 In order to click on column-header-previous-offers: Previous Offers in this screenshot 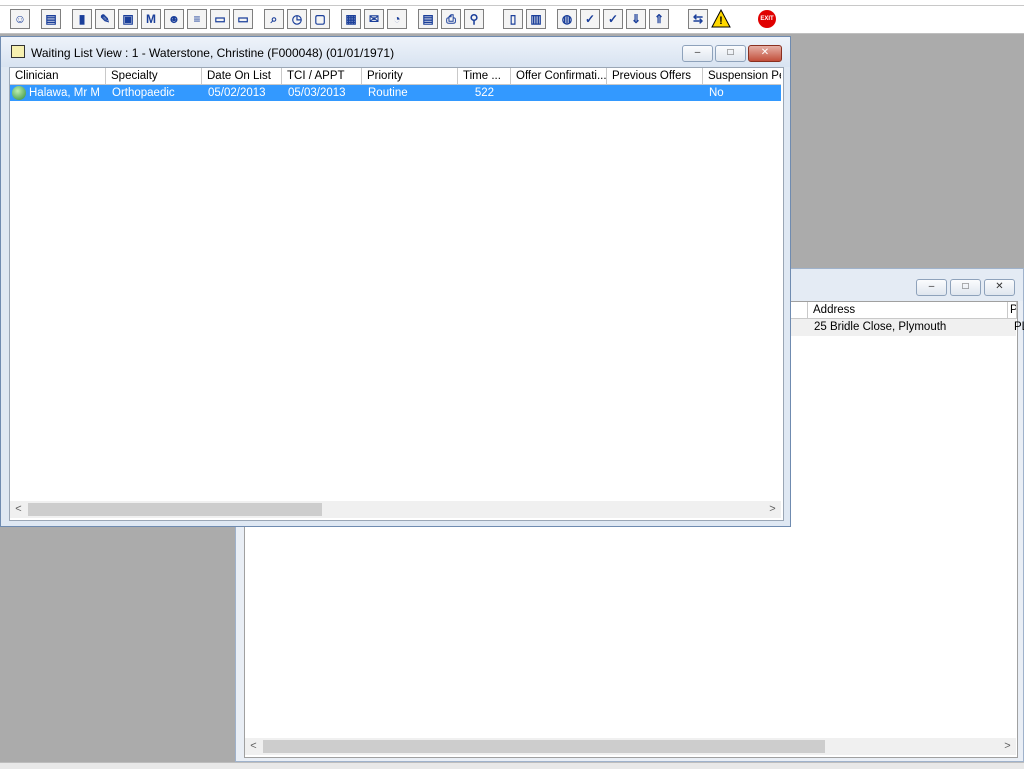, I will do `click(655, 76)`.